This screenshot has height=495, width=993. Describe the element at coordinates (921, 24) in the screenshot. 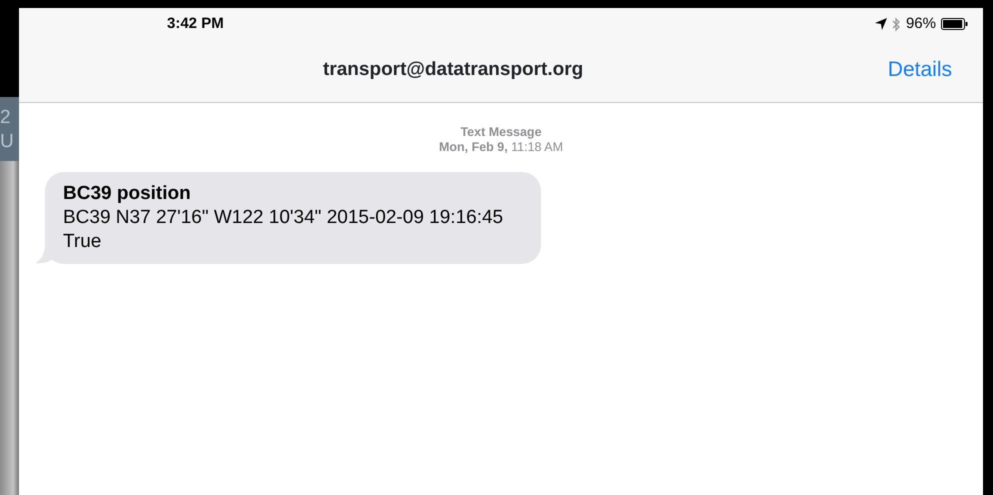

I see `battery-percentage: 96%` at that location.